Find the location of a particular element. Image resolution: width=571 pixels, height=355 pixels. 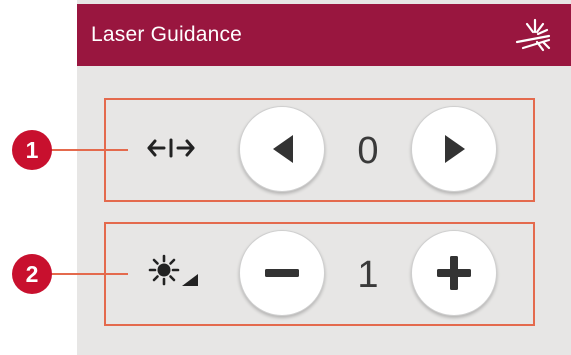

brightness-increase-button is located at coordinates (454, 273).